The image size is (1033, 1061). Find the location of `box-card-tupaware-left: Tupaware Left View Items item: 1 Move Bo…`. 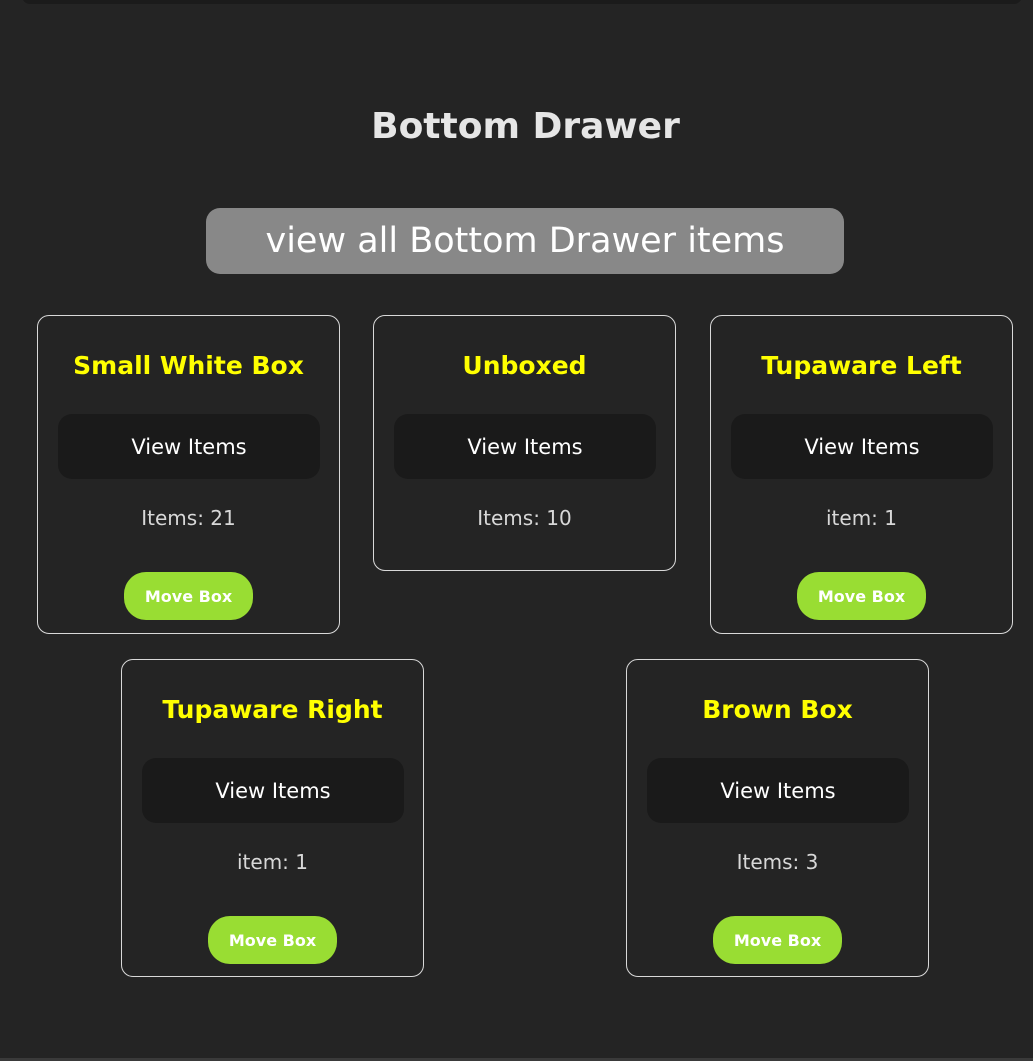

box-card-tupaware-left: Tupaware Left View Items item: 1 Move Bo… is located at coordinates (861, 474).